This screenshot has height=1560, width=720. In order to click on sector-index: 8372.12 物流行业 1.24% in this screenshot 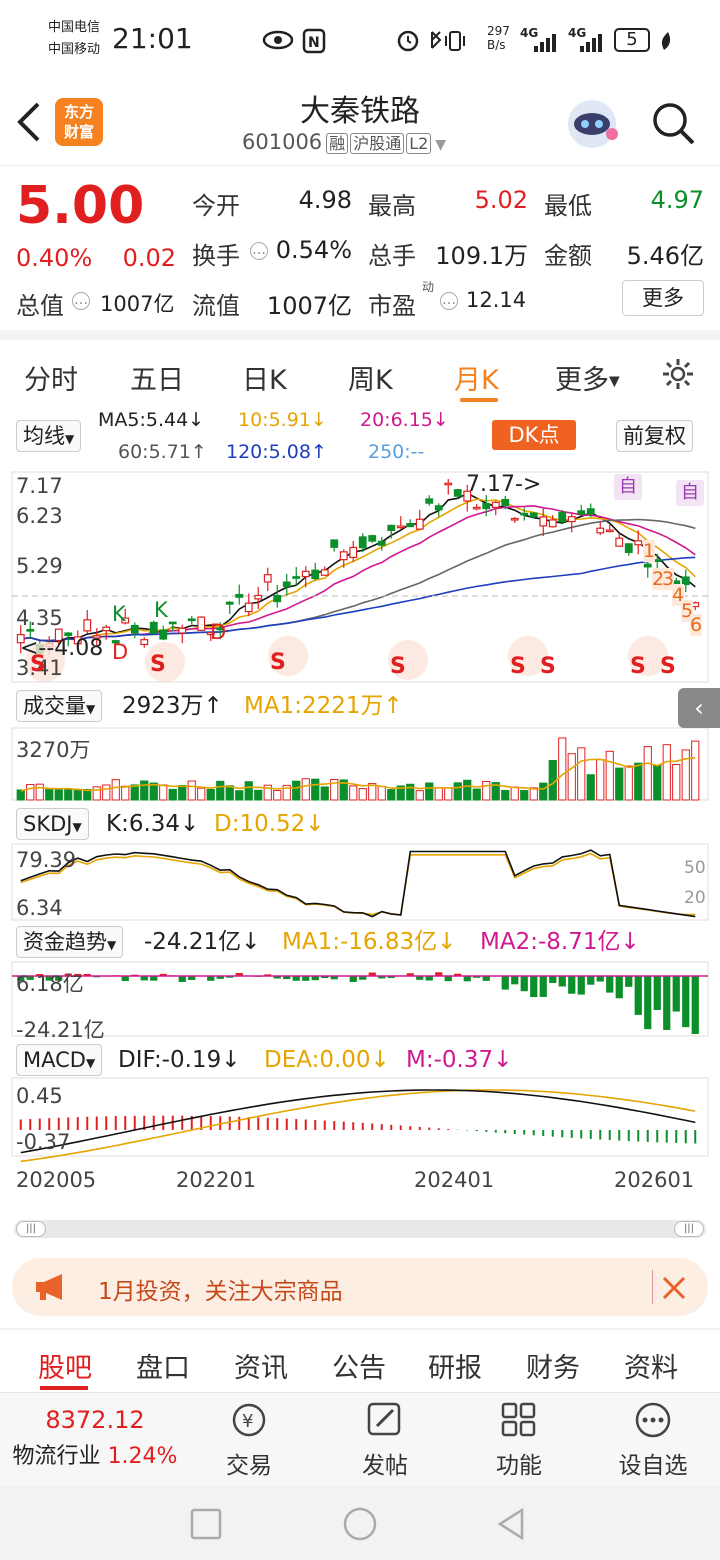, I will do `click(95, 1438)`.